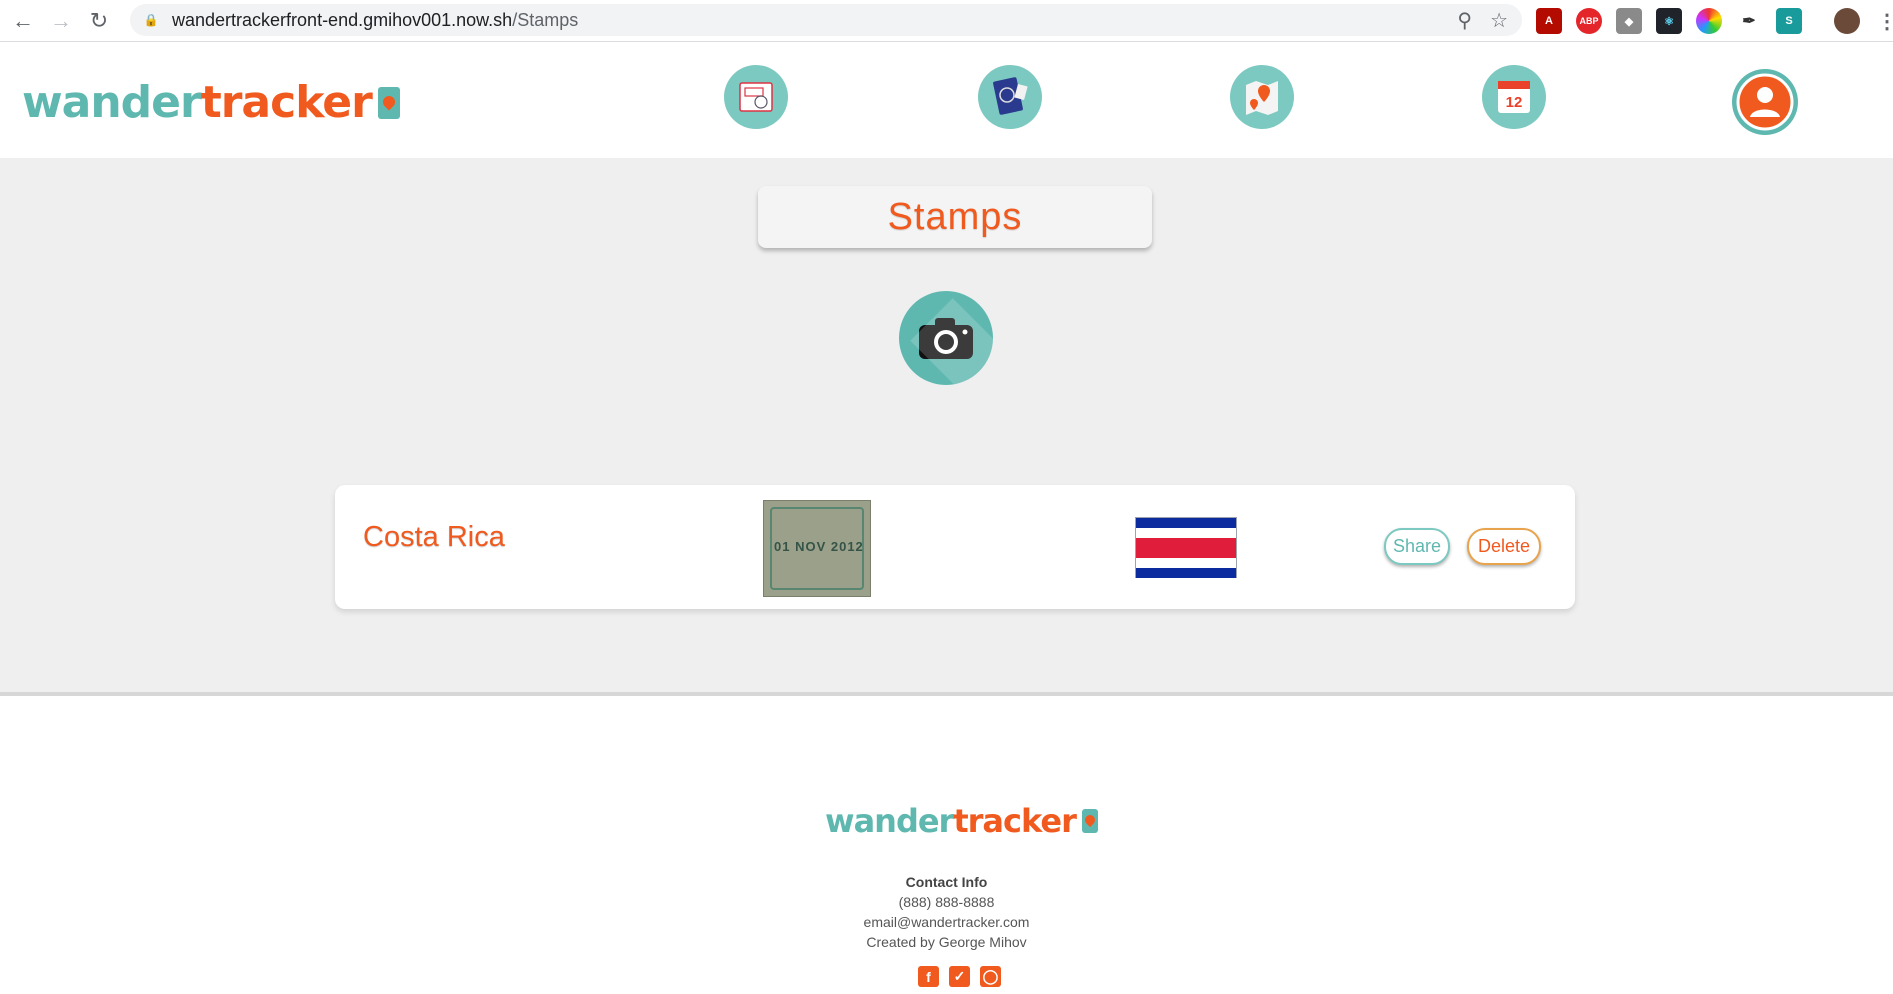 This screenshot has height=994, width=1893. I want to click on pdf-extension-icon: A, so click(1549, 21).